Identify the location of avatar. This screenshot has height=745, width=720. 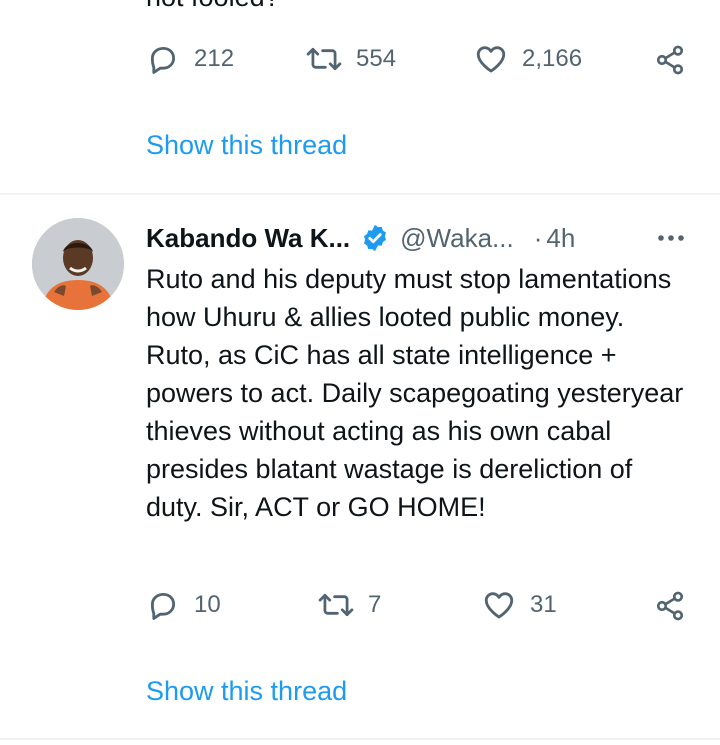
(78, 264).